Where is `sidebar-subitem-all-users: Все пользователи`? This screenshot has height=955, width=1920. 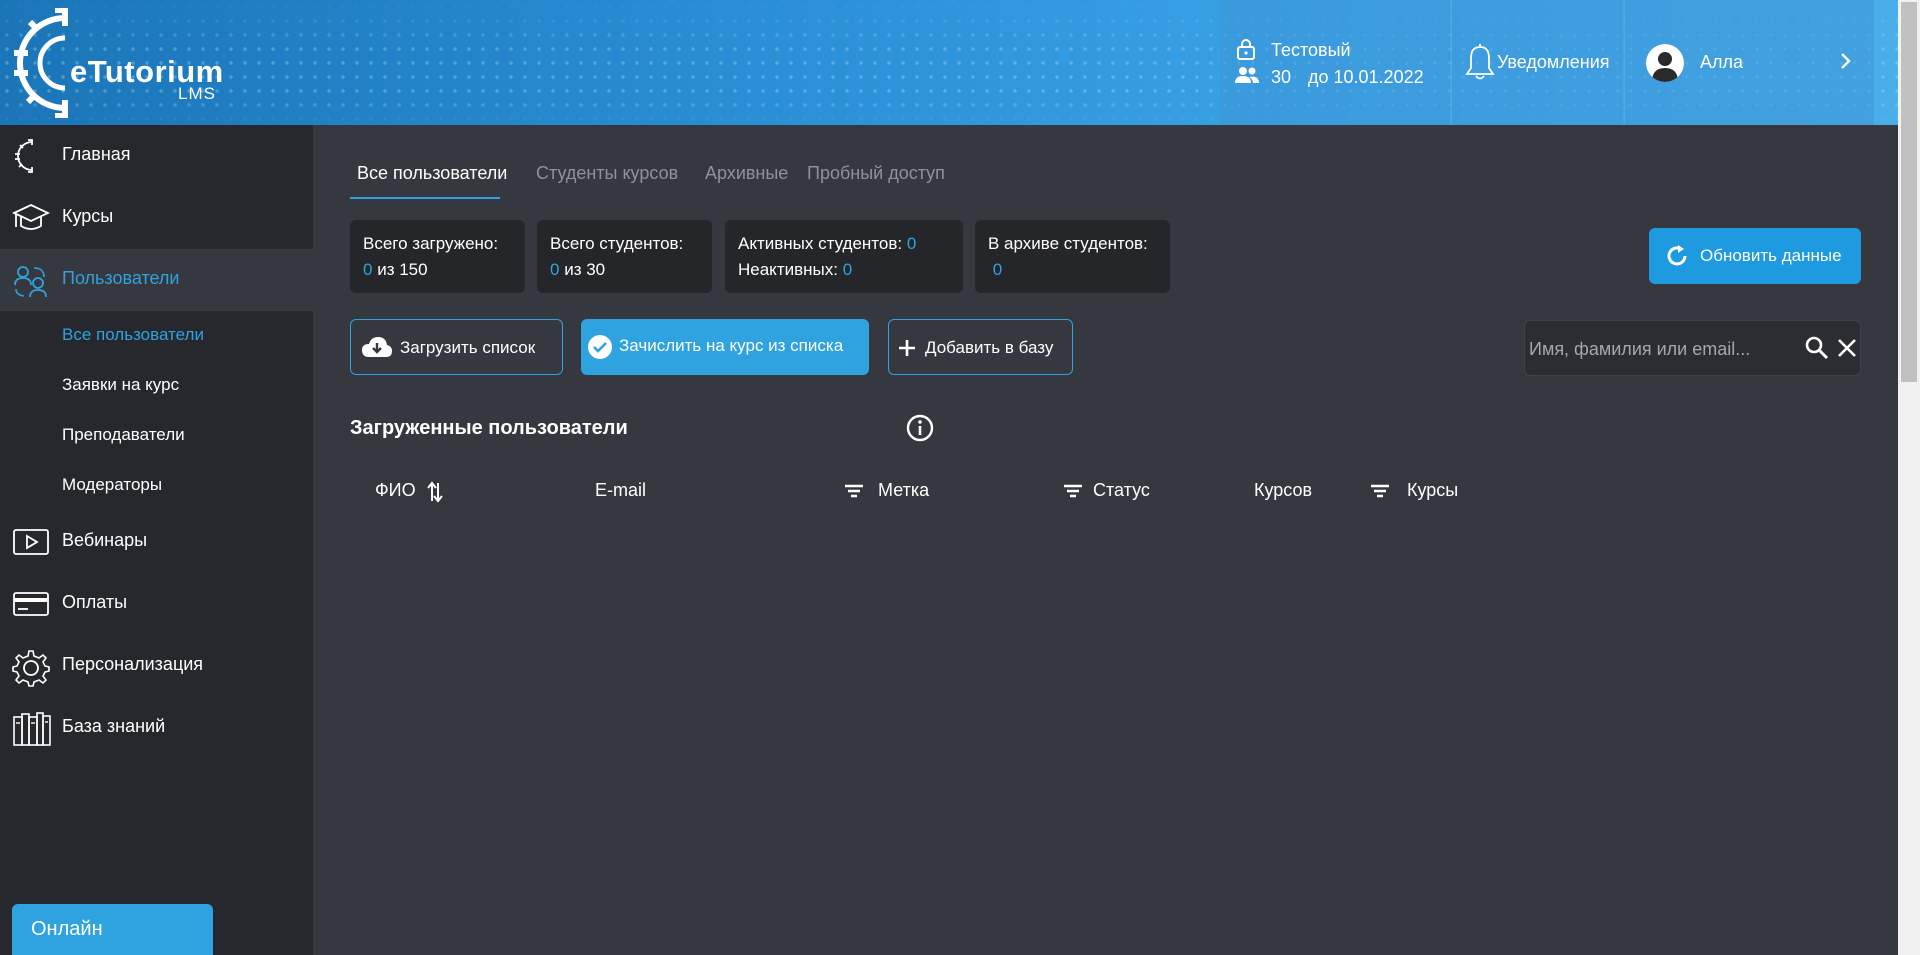 sidebar-subitem-all-users: Все пользователи is located at coordinates (133, 335).